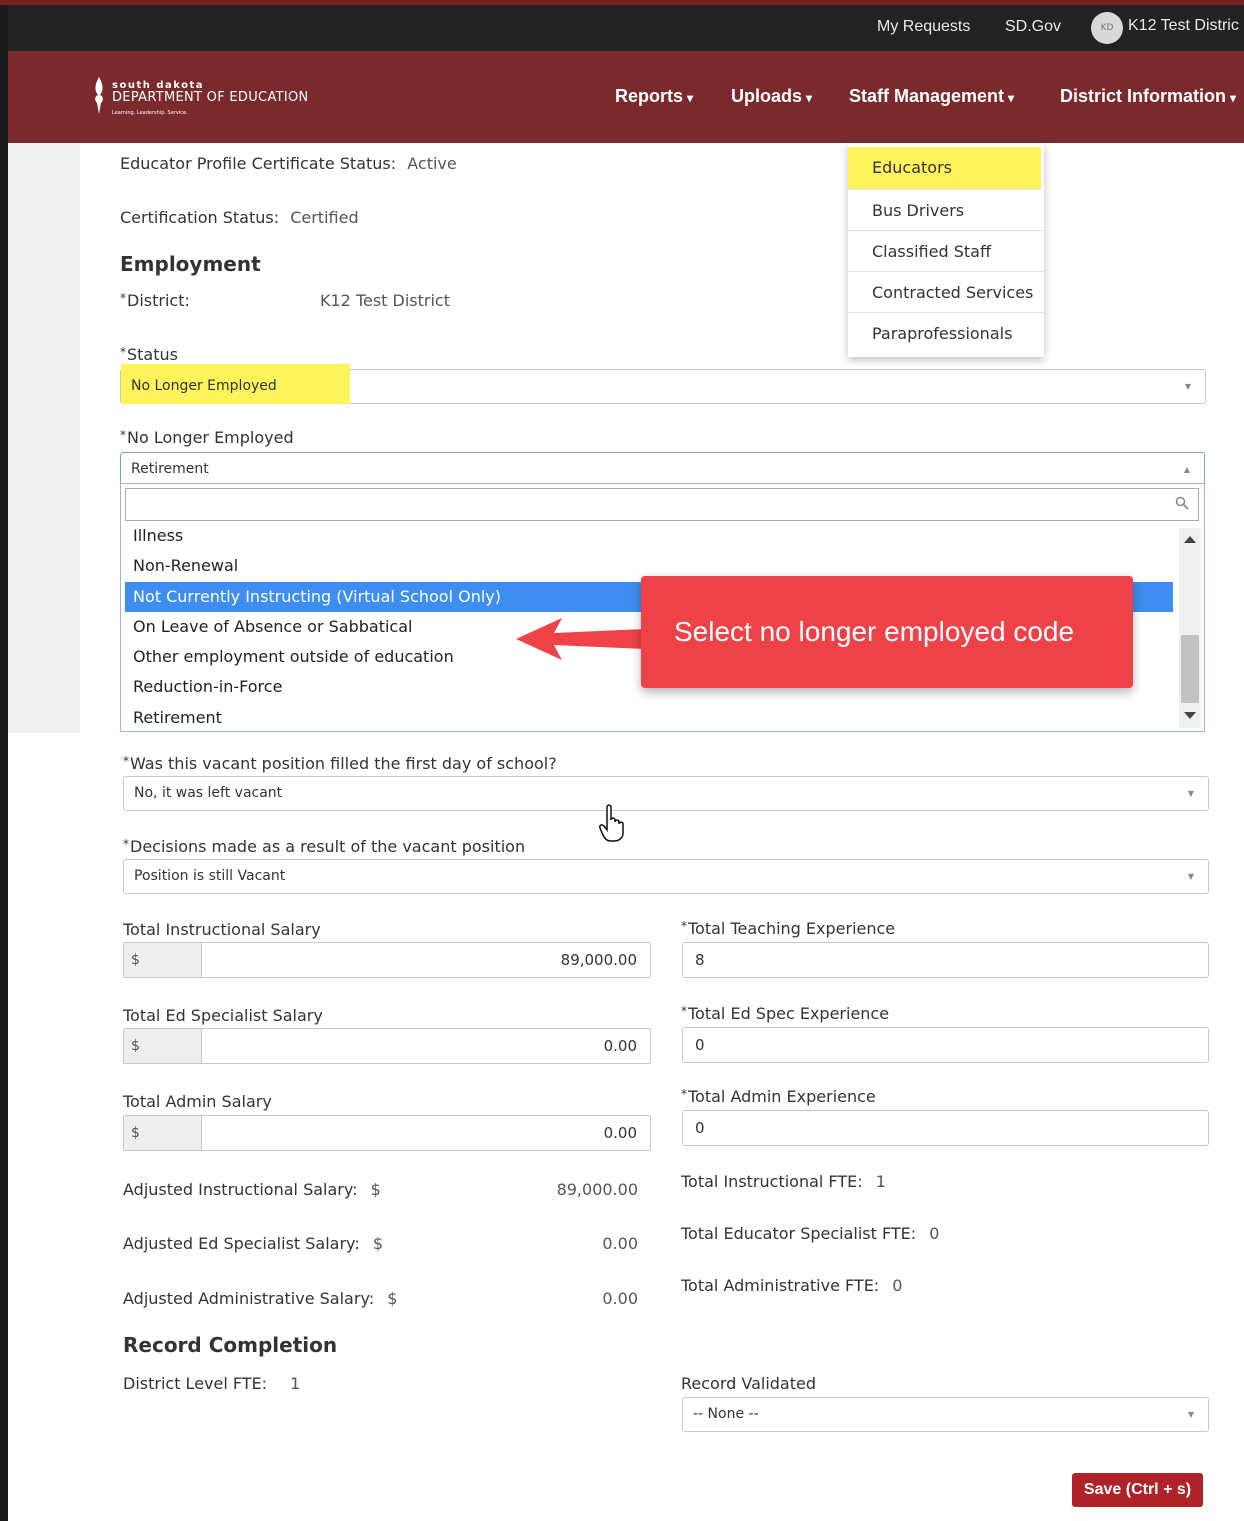 The width and height of the screenshot is (1244, 1521). I want to click on adjusted-administrative-row: Adjusted Administrative Salary: $, so click(260, 1298).